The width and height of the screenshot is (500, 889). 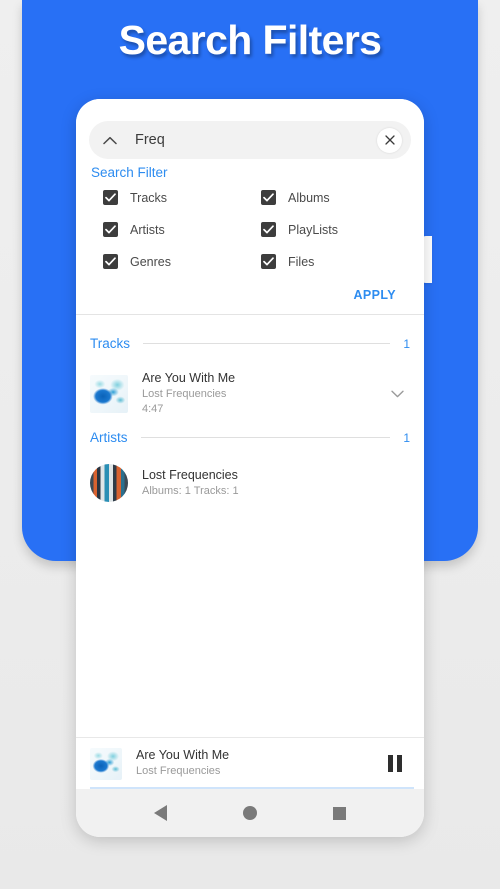 What do you see at coordinates (190, 490) in the screenshot?
I see `artist-stats: Albums: 1 Tracks: 1` at bounding box center [190, 490].